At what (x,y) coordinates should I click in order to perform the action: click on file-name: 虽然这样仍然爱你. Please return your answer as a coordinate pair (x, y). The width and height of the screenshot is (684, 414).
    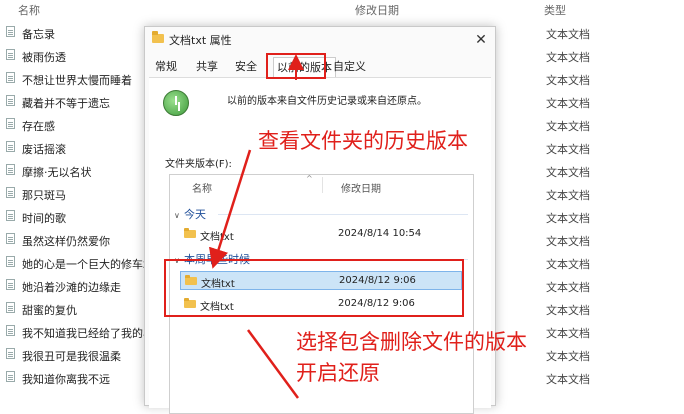
    Looking at the image, I should click on (66, 241).